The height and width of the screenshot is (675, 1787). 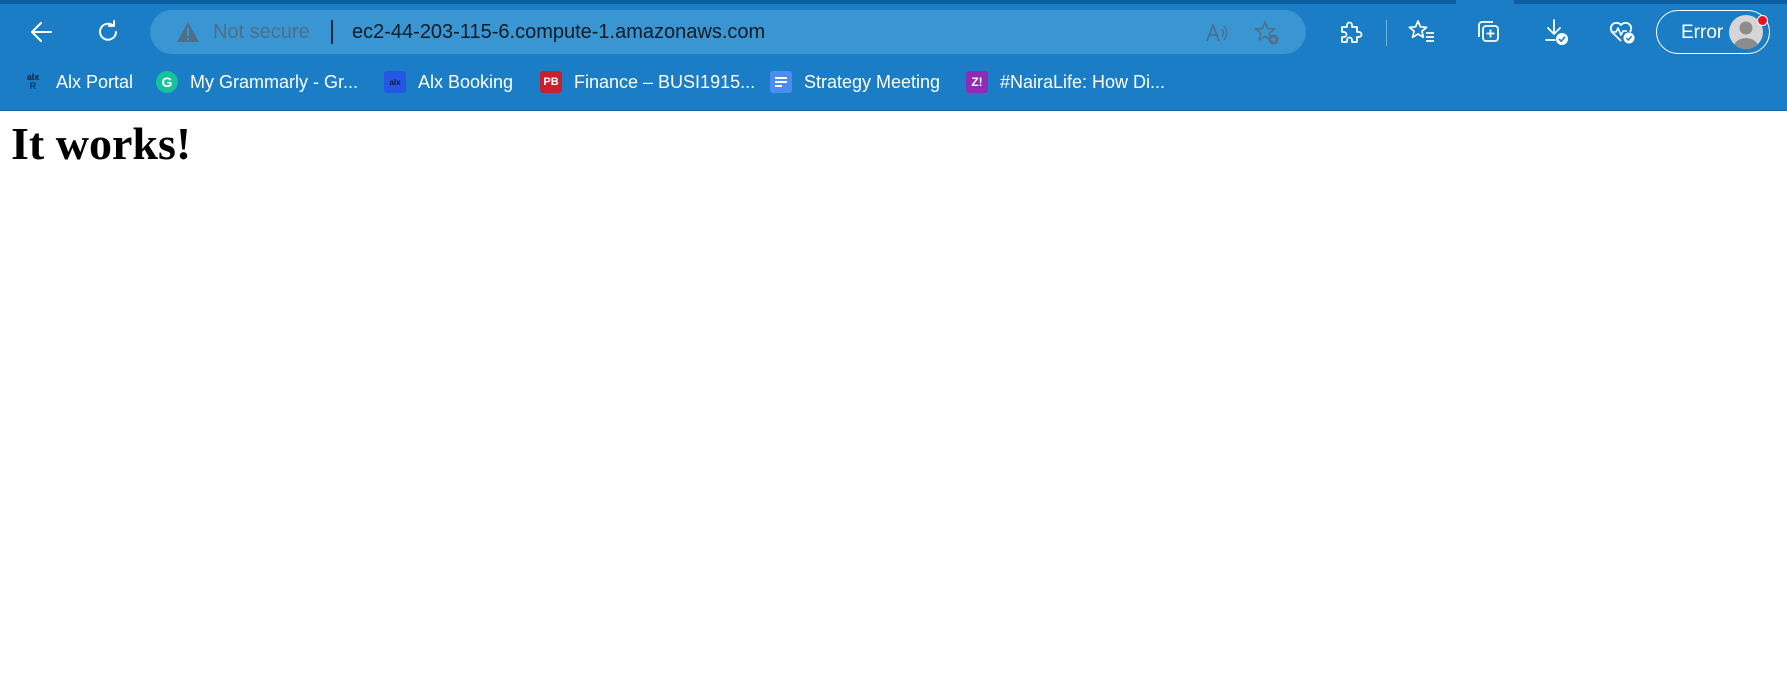 I want to click on add-favorite-button, so click(x=1267, y=33).